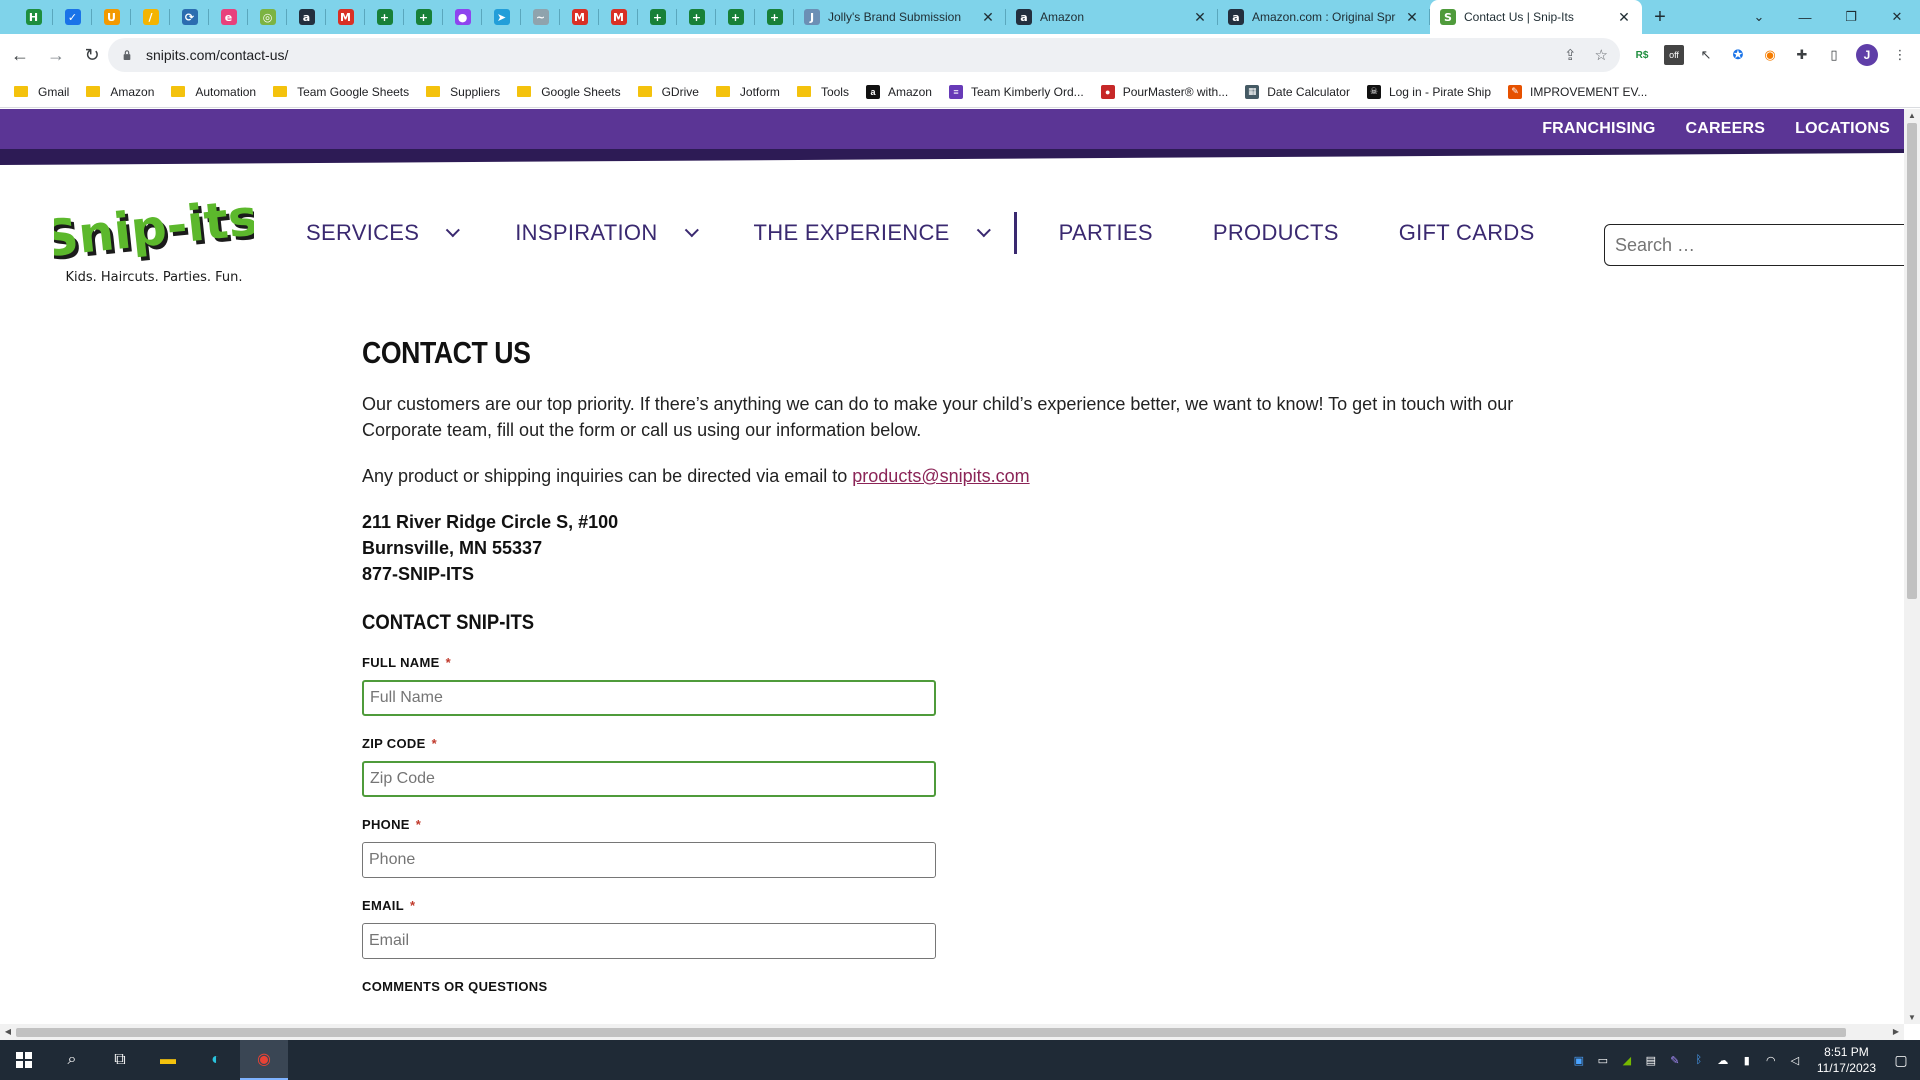 The image size is (1920, 1080). What do you see at coordinates (1912, 115) in the screenshot?
I see `scroll-up-arrow: ▲` at bounding box center [1912, 115].